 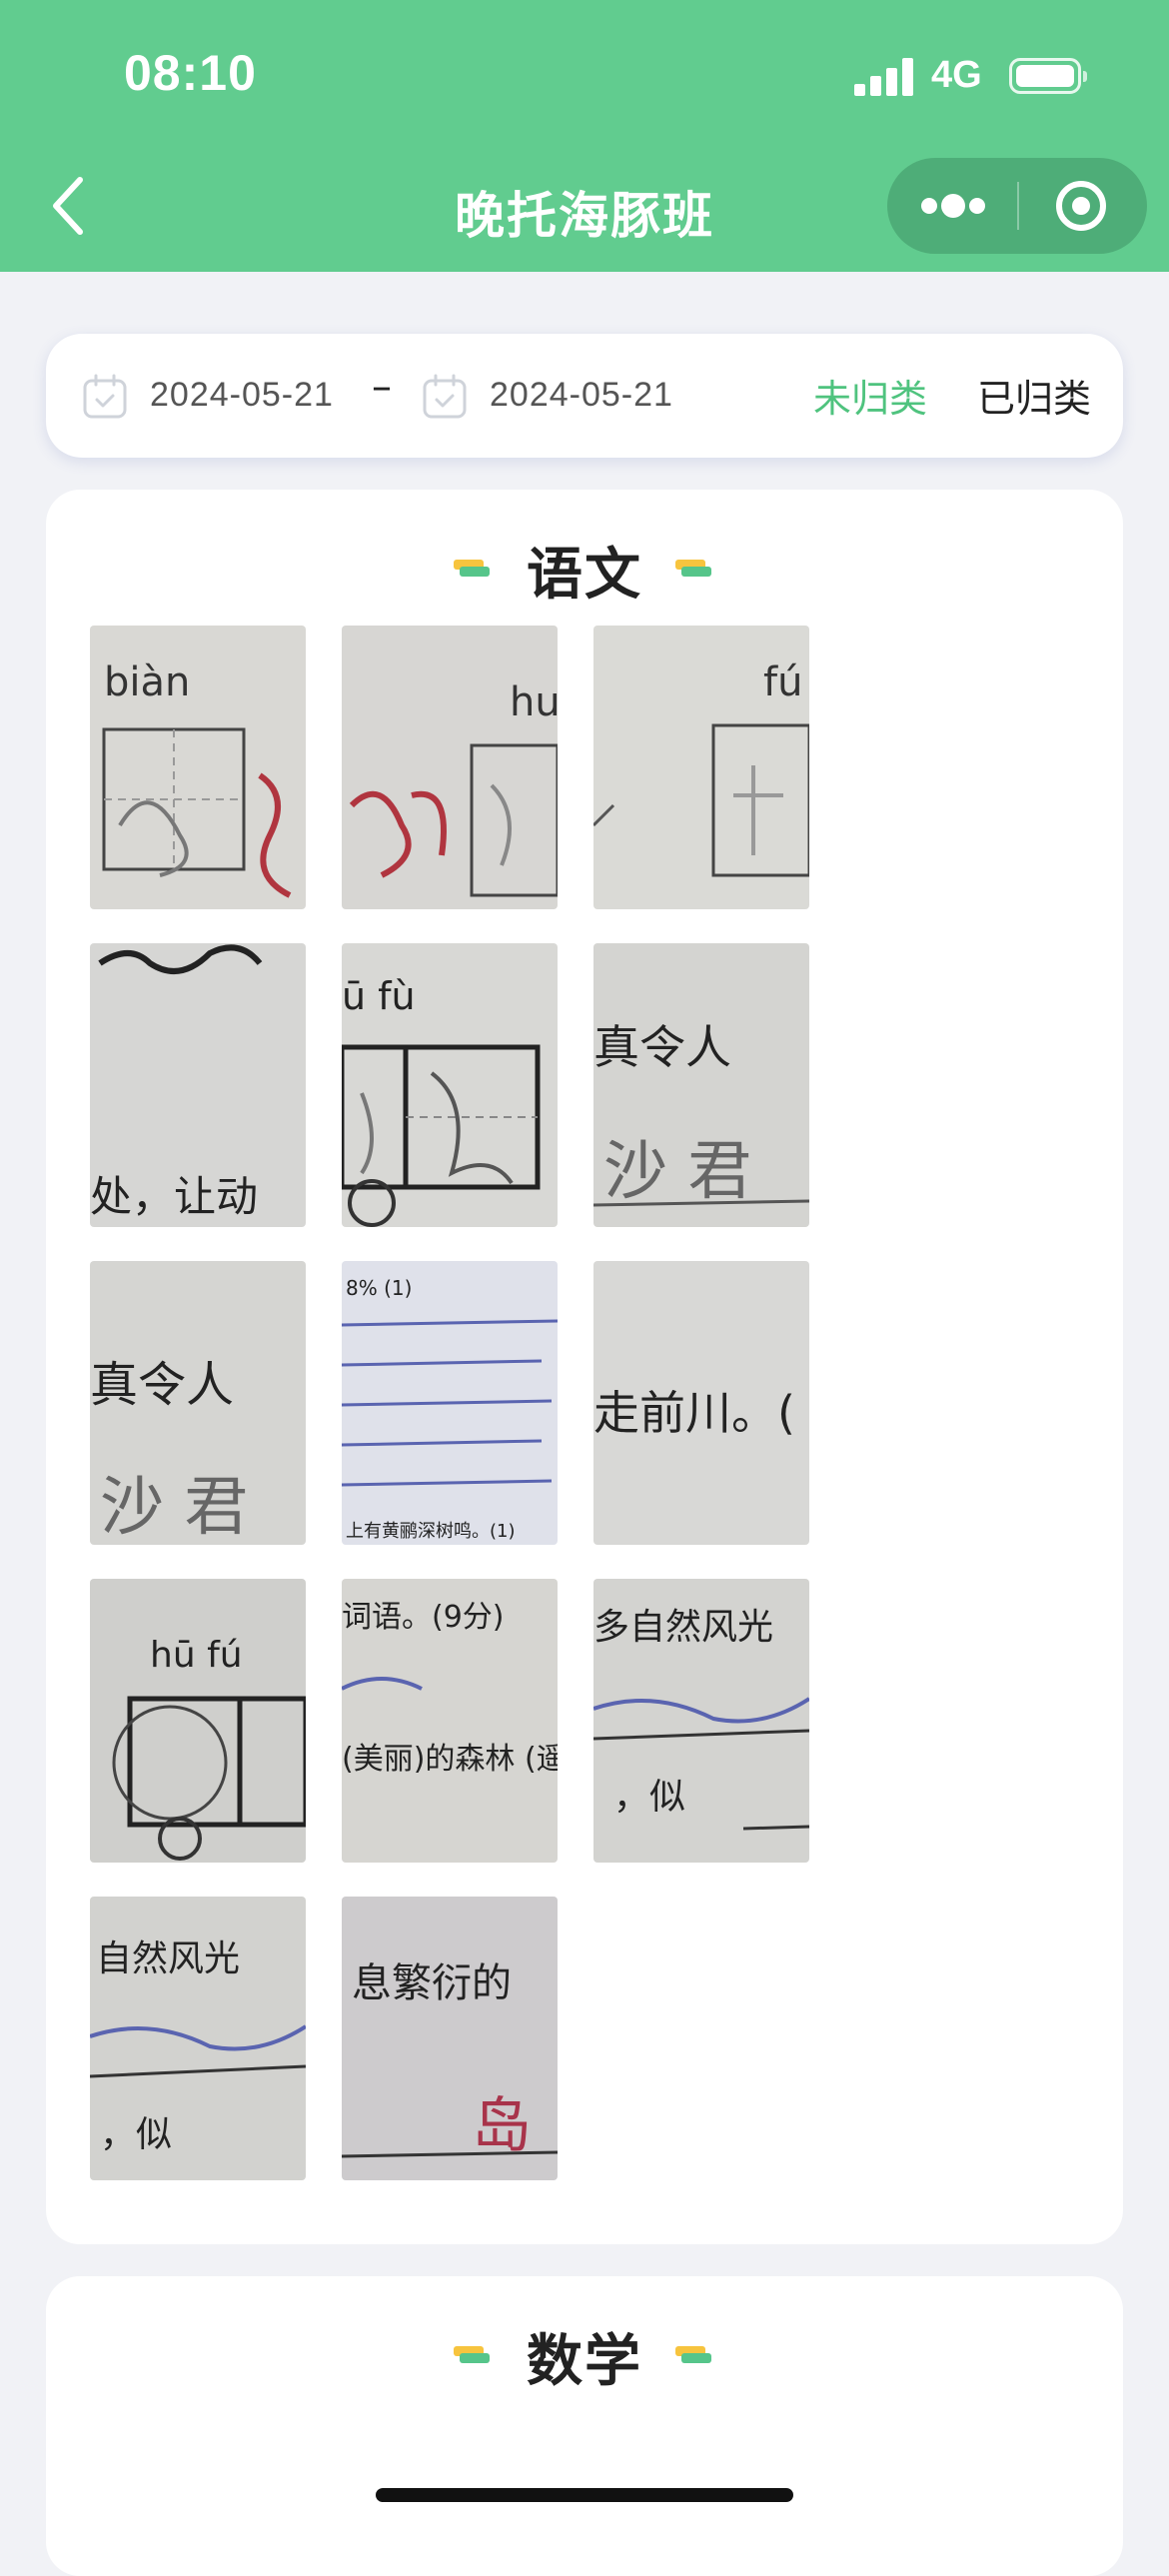 What do you see at coordinates (168, 1958) in the screenshot?
I see `photo-snippet: 自然风光` at bounding box center [168, 1958].